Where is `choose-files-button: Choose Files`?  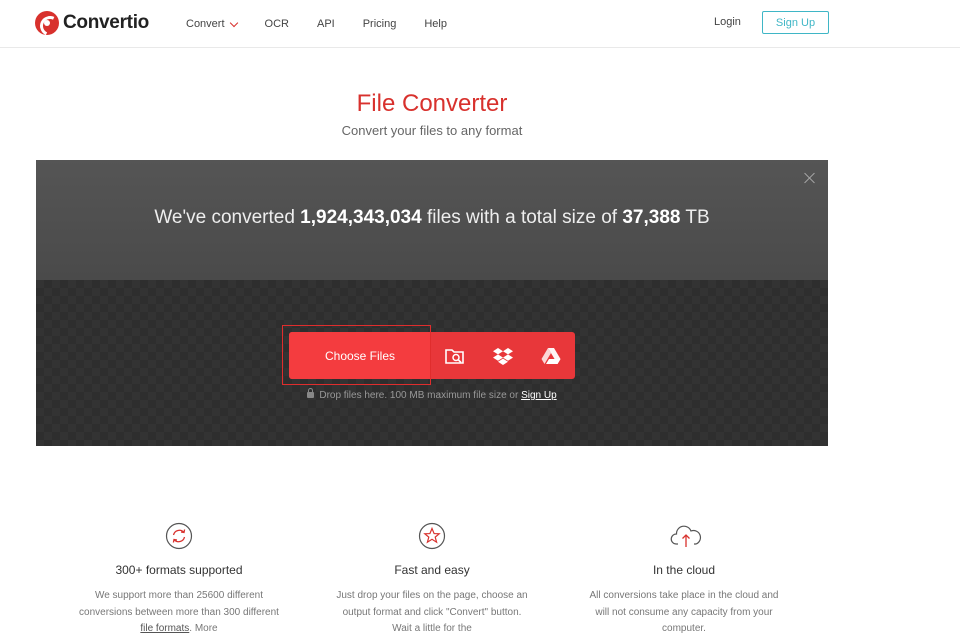 choose-files-button: Choose Files is located at coordinates (360, 355).